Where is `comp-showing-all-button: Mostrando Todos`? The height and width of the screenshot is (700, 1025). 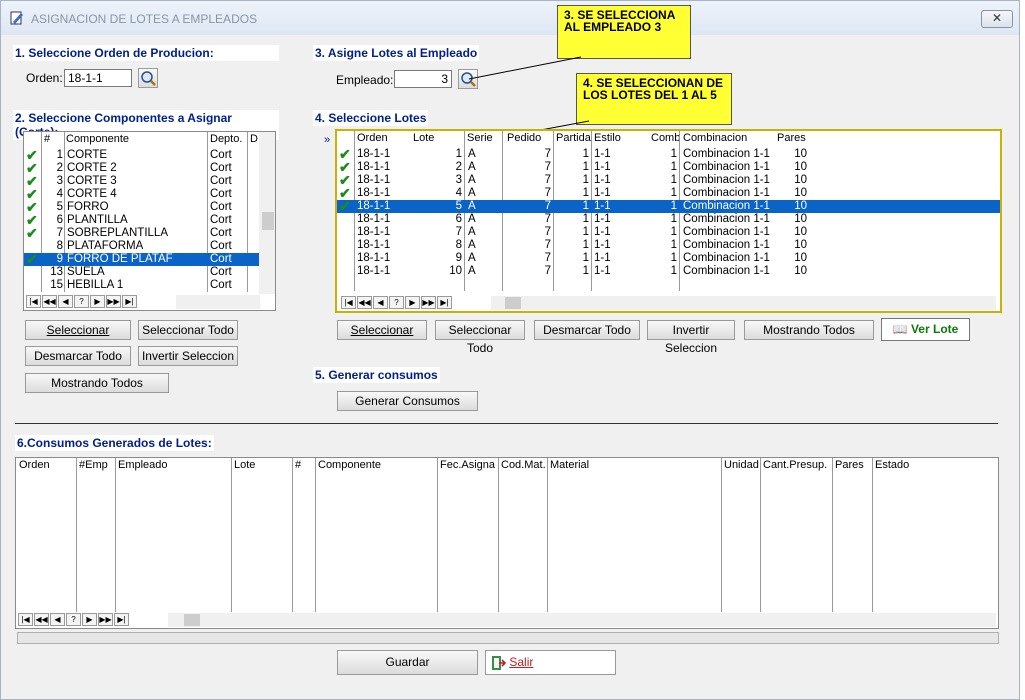 comp-showing-all-button: Mostrando Todos is located at coordinates (97, 383).